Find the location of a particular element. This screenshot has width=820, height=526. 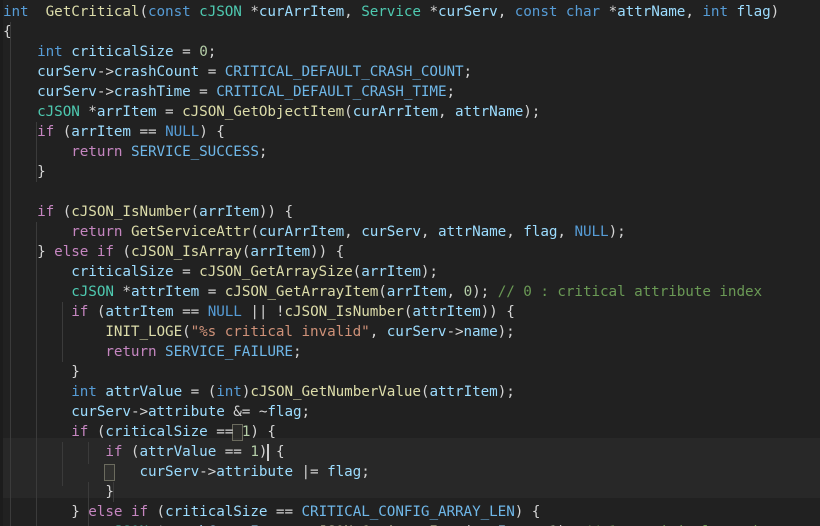

code-line: { is located at coordinates (410, 32).